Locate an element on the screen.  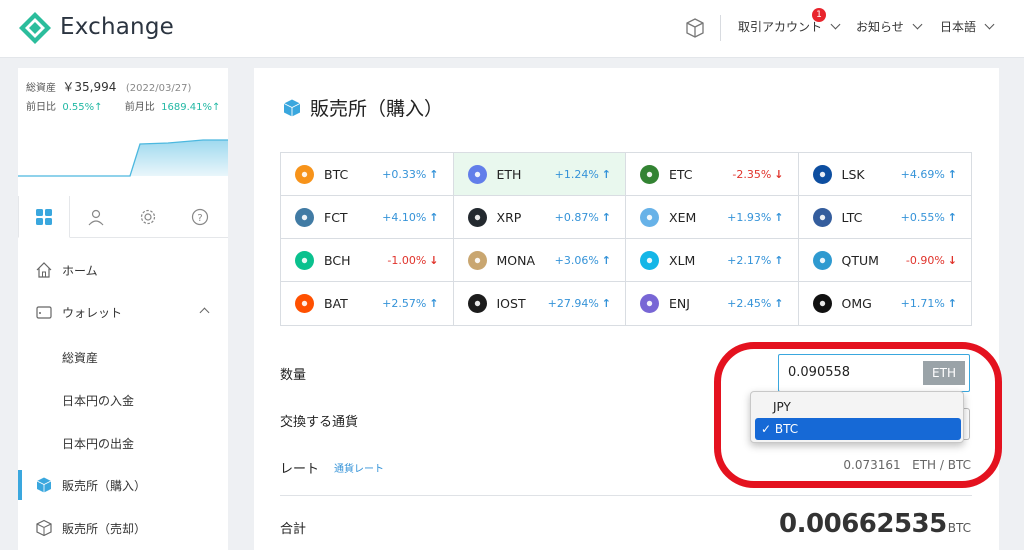
tab-menu is located at coordinates (44, 217).